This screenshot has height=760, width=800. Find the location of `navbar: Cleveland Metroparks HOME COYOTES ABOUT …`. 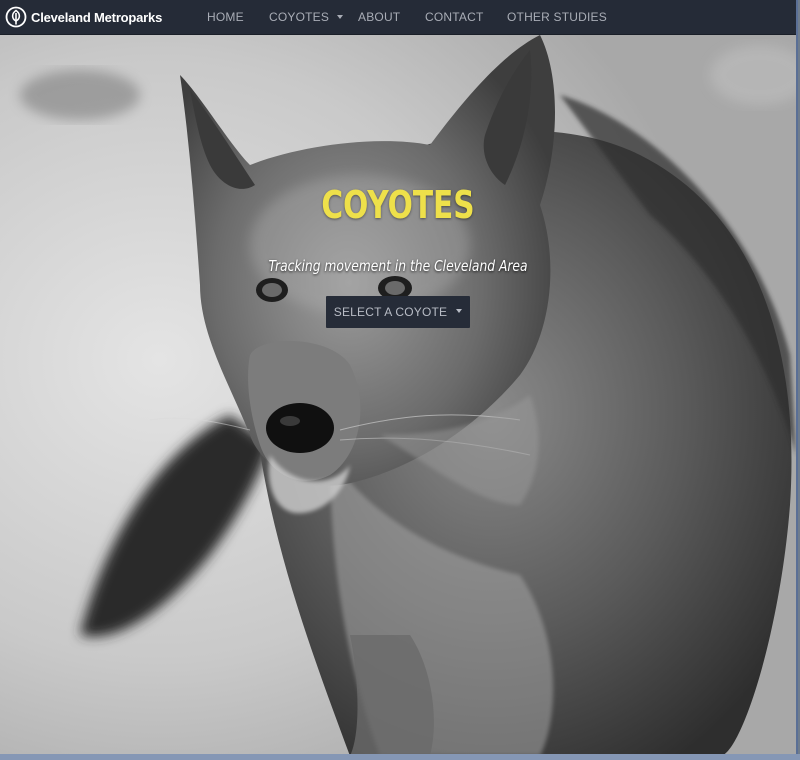

navbar: Cleveland Metroparks HOME COYOTES ABOUT … is located at coordinates (398, 17).